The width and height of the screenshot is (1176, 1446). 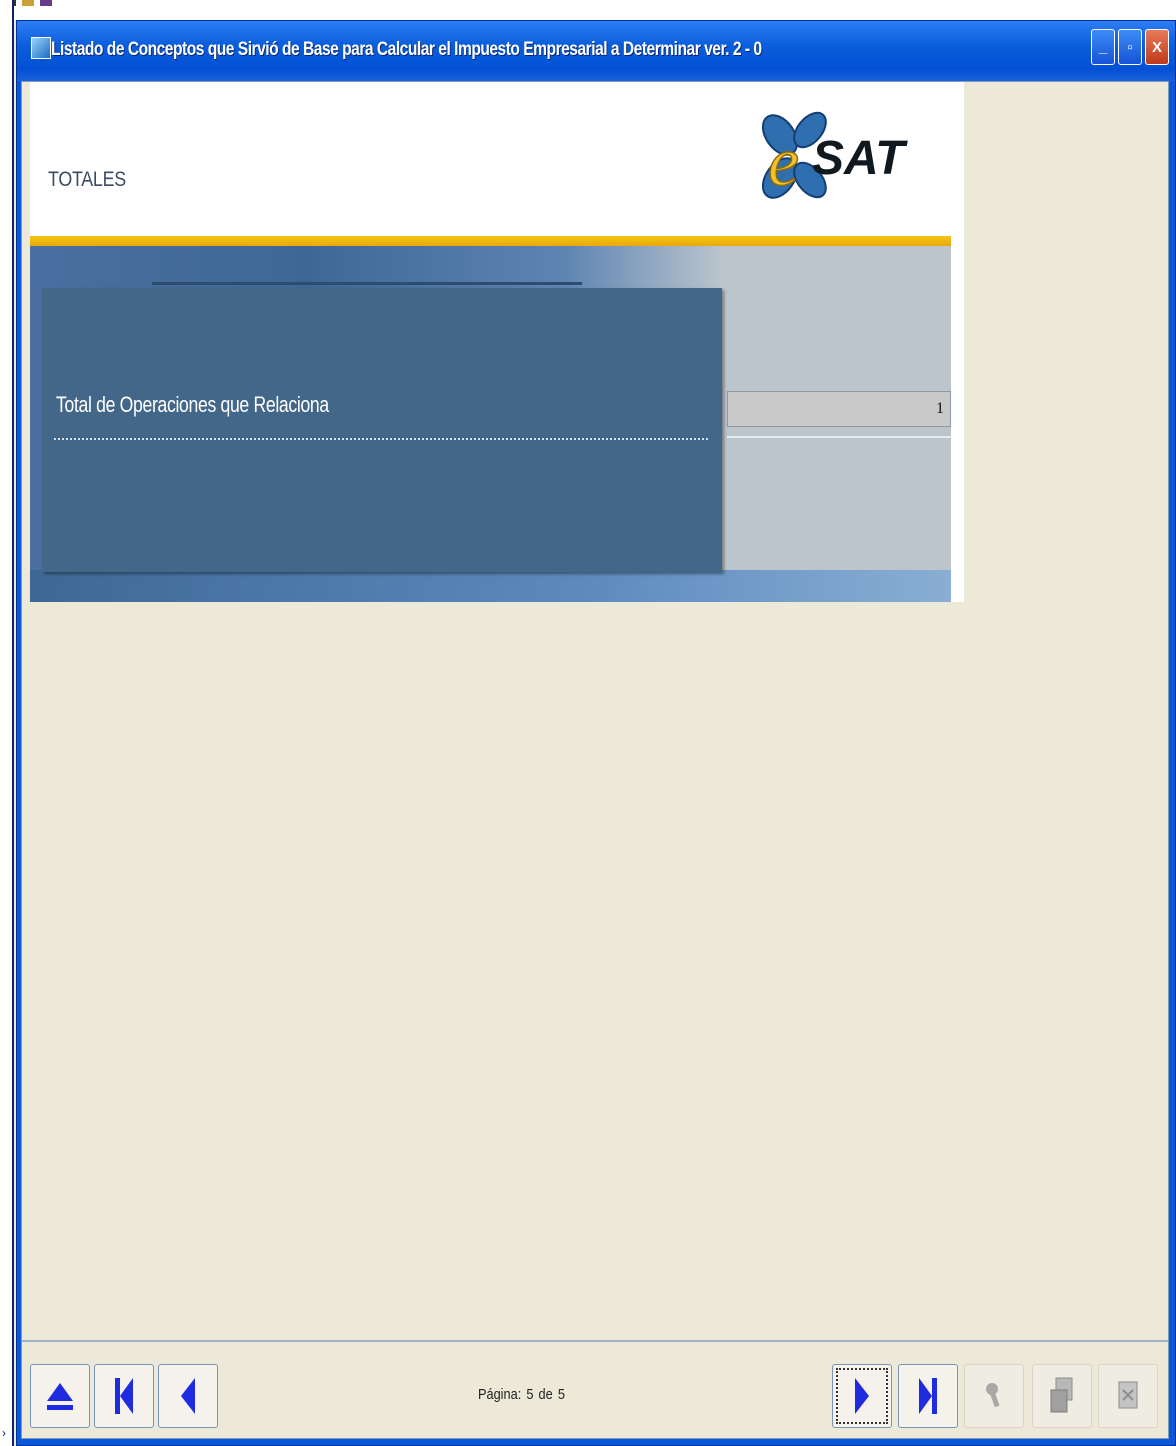 What do you see at coordinates (1103, 47) in the screenshot?
I see `minimize-button: _` at bounding box center [1103, 47].